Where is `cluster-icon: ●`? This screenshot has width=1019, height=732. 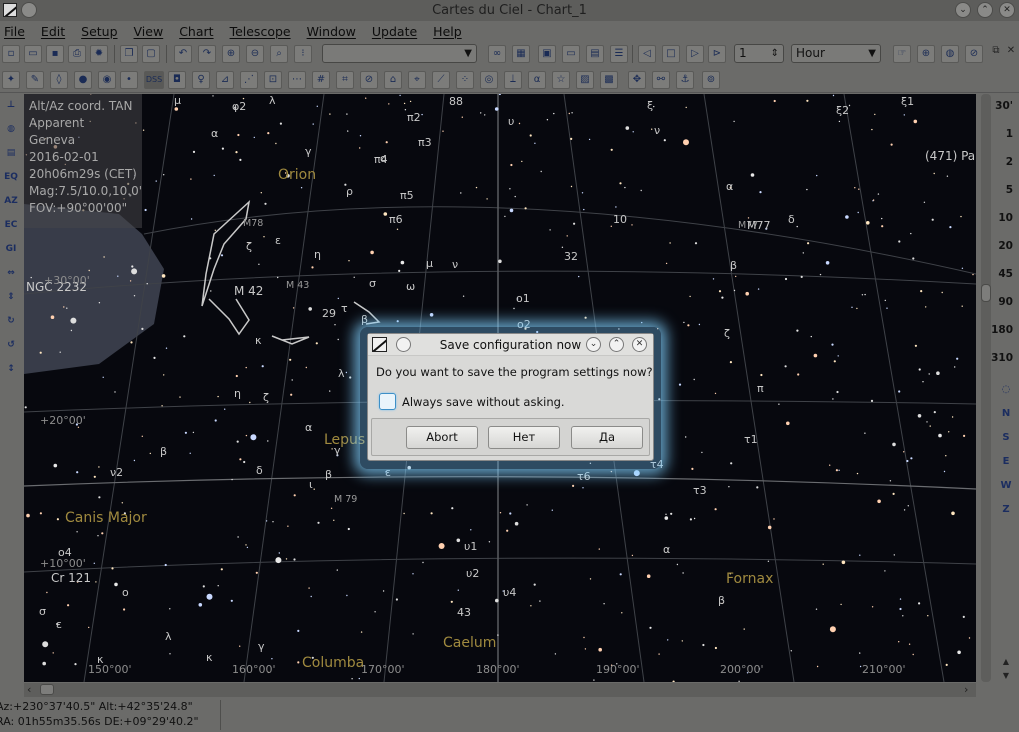 cluster-icon: ● is located at coordinates (83, 80).